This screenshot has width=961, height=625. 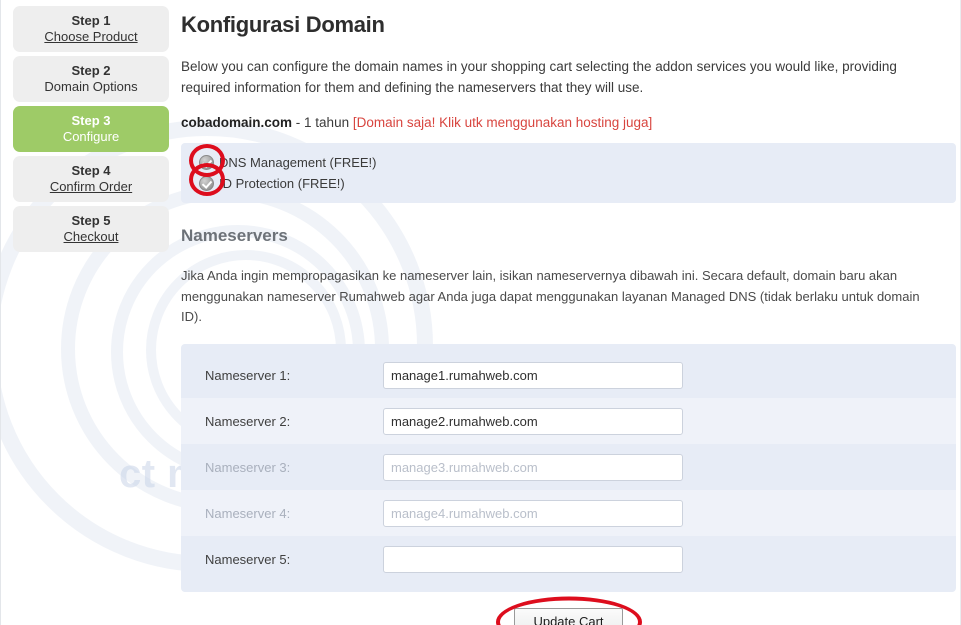 I want to click on step-2-label: Domain Options, so click(x=91, y=87).